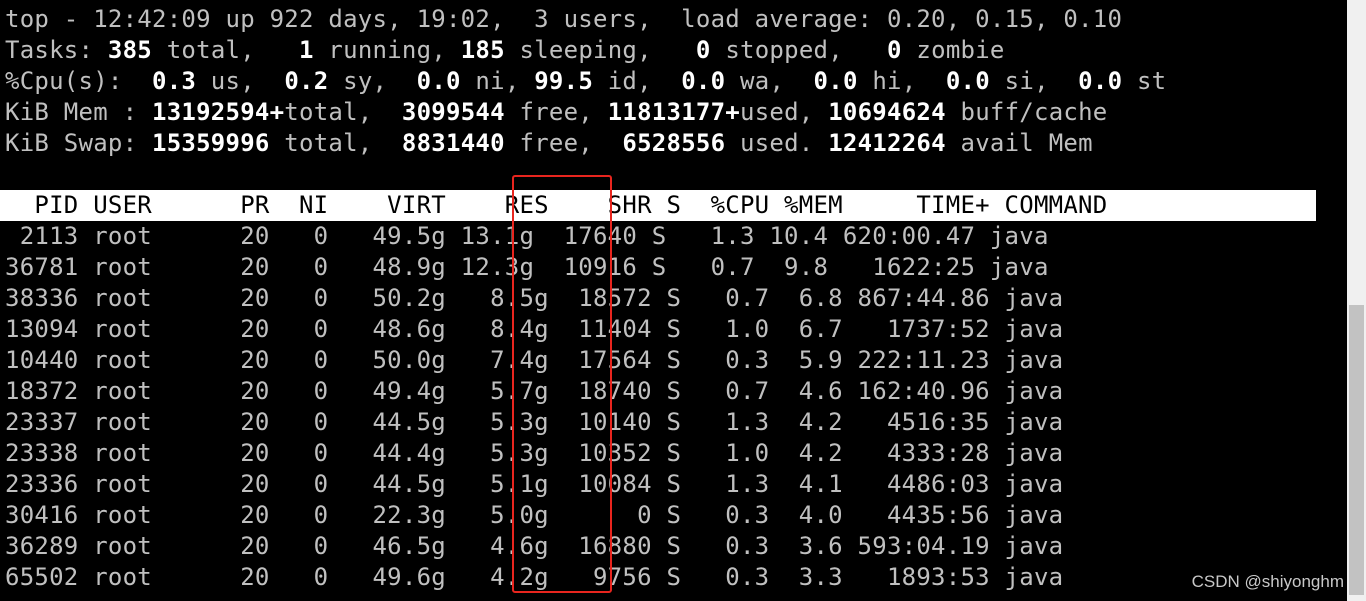 The width and height of the screenshot is (1366, 601). What do you see at coordinates (1019, 143) in the screenshot?
I see `swap-avail-label: avail Mem` at bounding box center [1019, 143].